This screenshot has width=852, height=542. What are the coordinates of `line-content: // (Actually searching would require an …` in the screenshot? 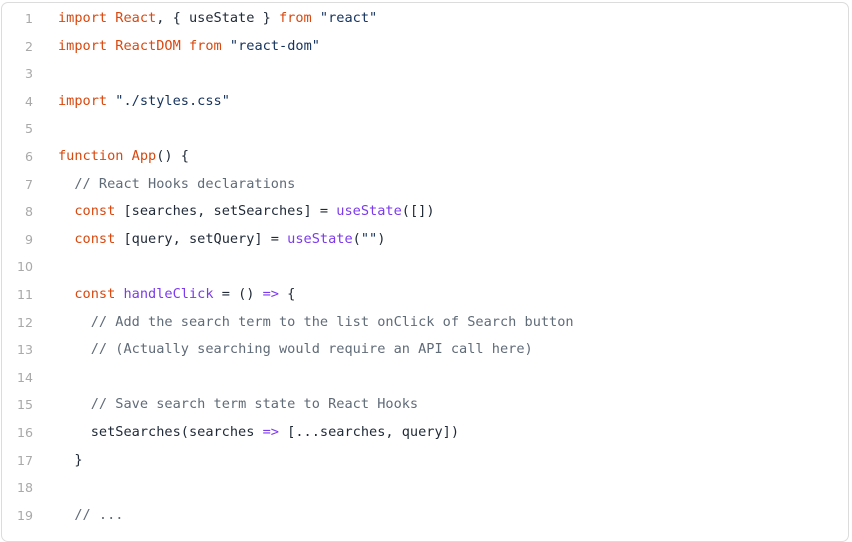 It's located at (295, 350).